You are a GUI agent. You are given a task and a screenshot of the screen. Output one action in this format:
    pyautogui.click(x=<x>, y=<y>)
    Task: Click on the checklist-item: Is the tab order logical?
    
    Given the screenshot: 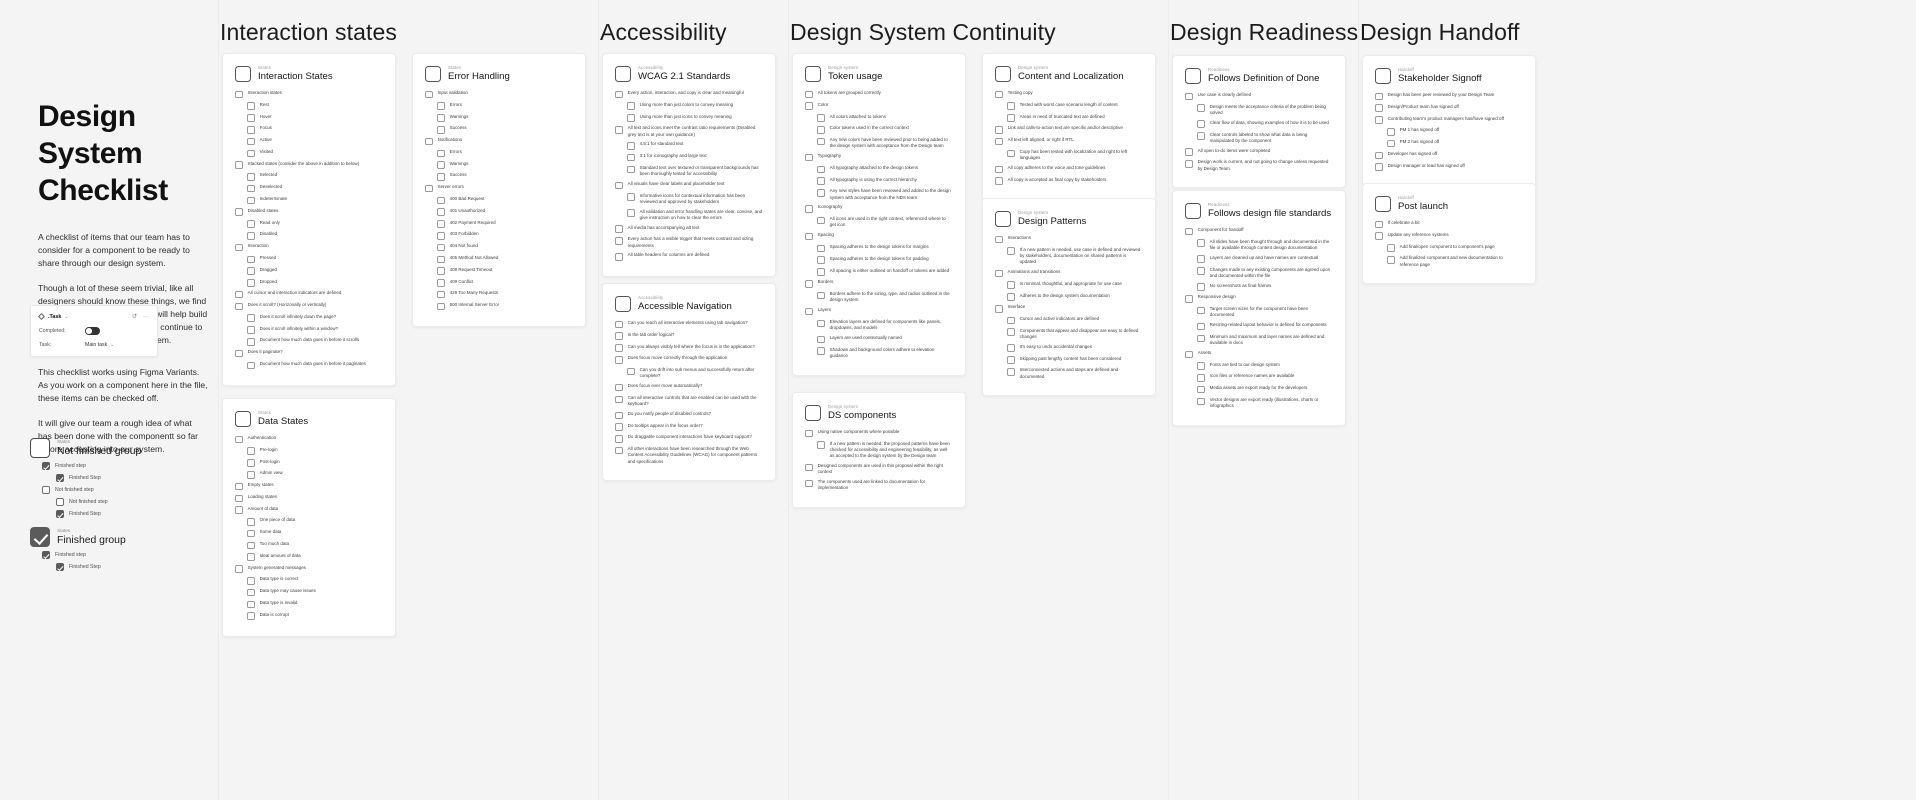 What is the action you would take?
    pyautogui.click(x=689, y=336)
    